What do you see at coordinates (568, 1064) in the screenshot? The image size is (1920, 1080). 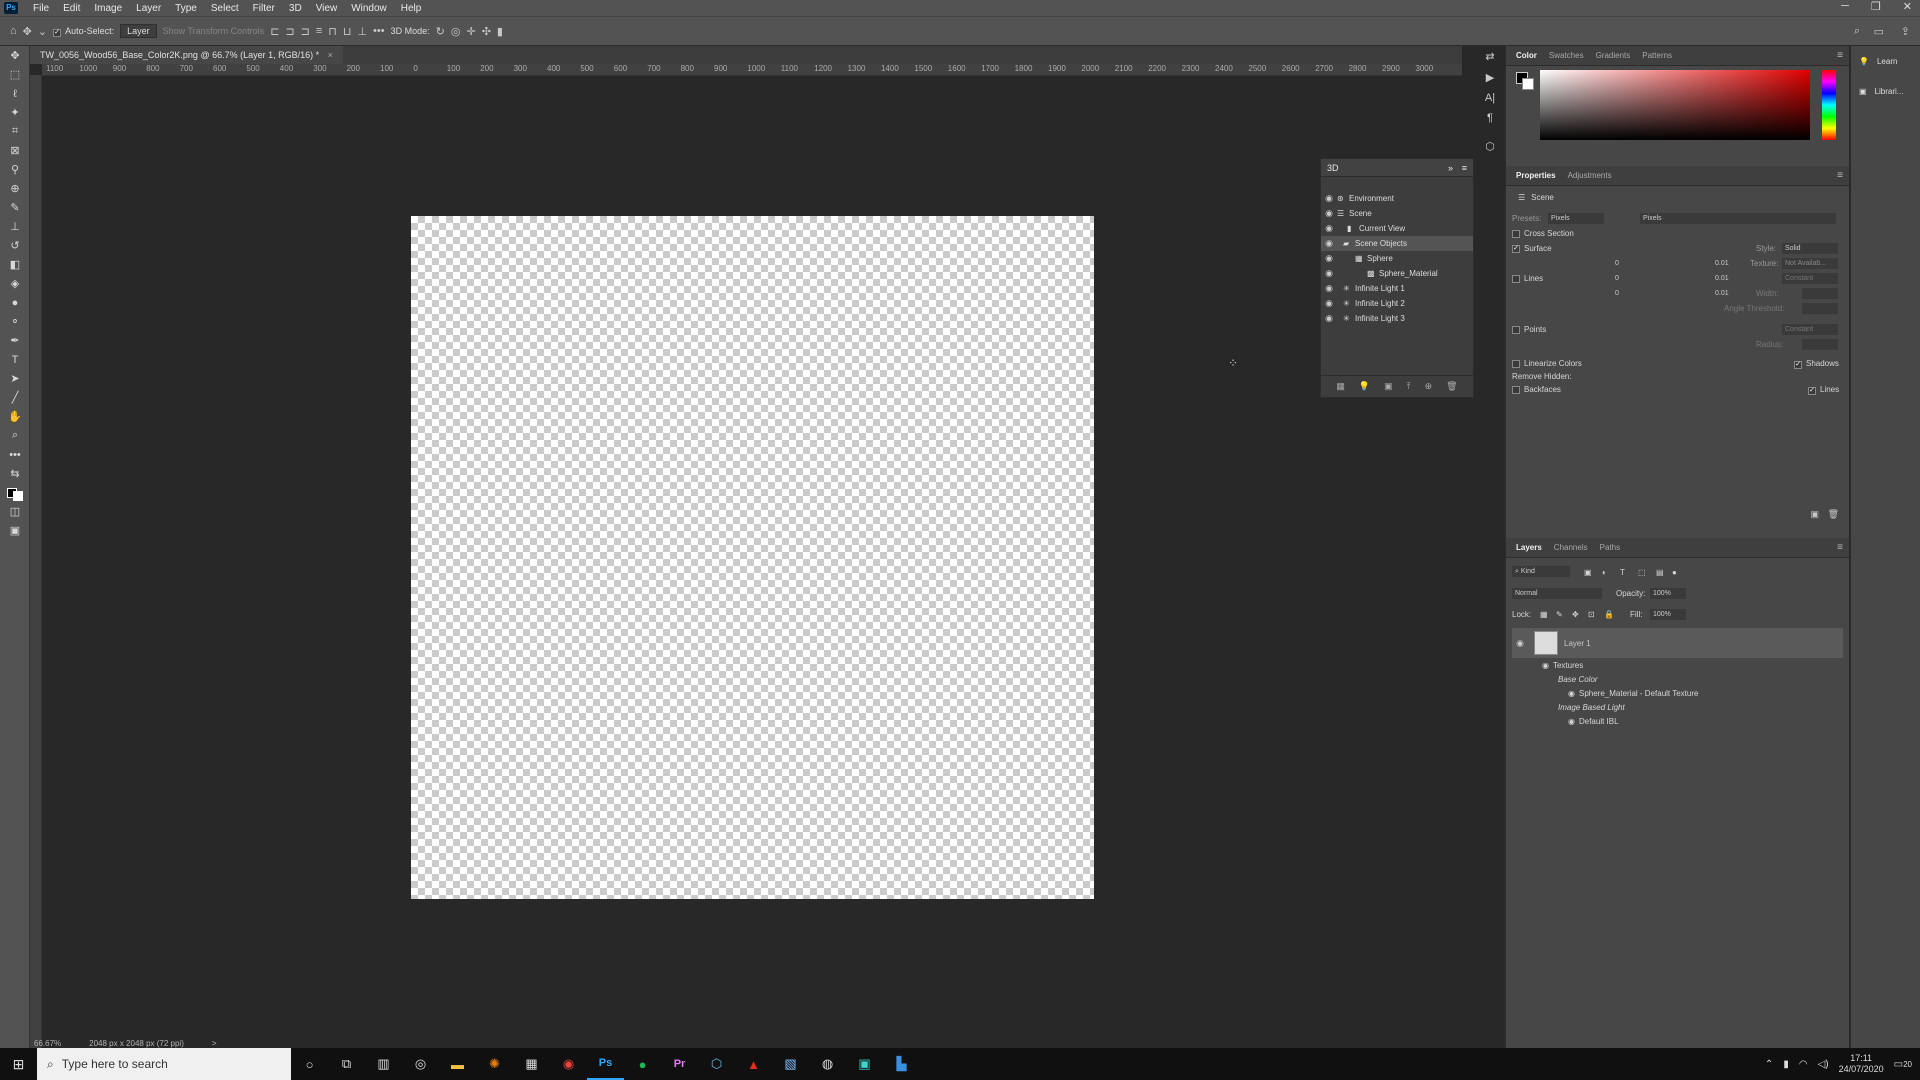 I see `chrome-icon: ◉` at bounding box center [568, 1064].